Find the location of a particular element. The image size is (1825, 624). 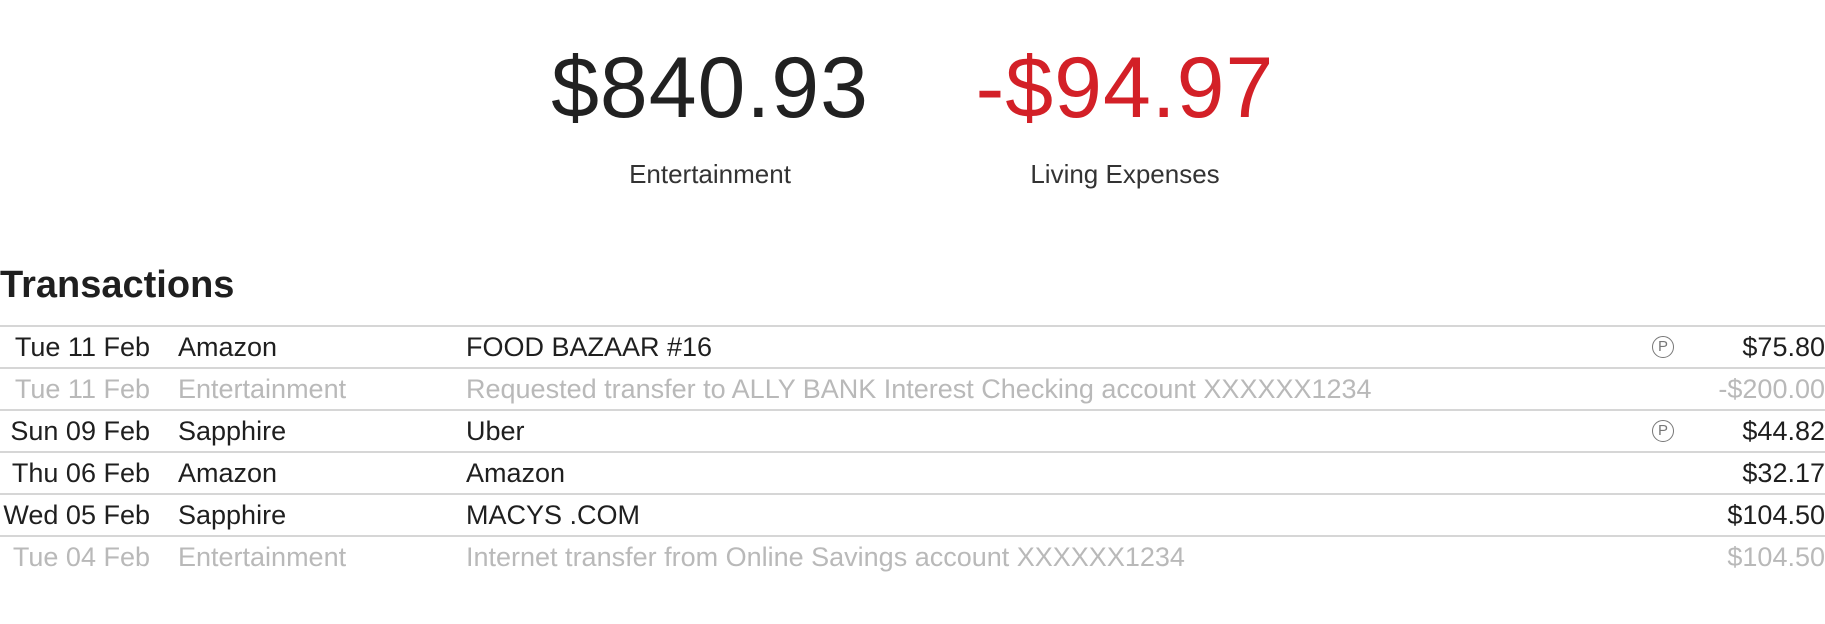

entertainment-amount: $840.93 is located at coordinates (710, 88).